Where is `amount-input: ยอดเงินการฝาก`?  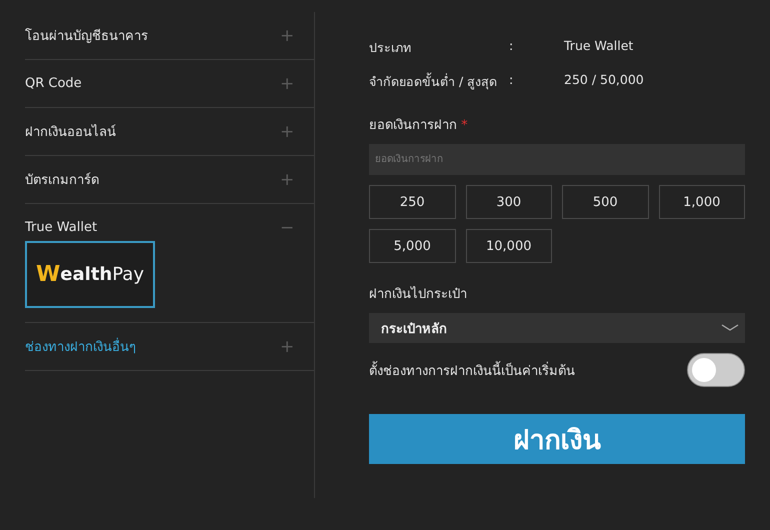
amount-input: ยอดเงินการฝาก is located at coordinates (557, 159).